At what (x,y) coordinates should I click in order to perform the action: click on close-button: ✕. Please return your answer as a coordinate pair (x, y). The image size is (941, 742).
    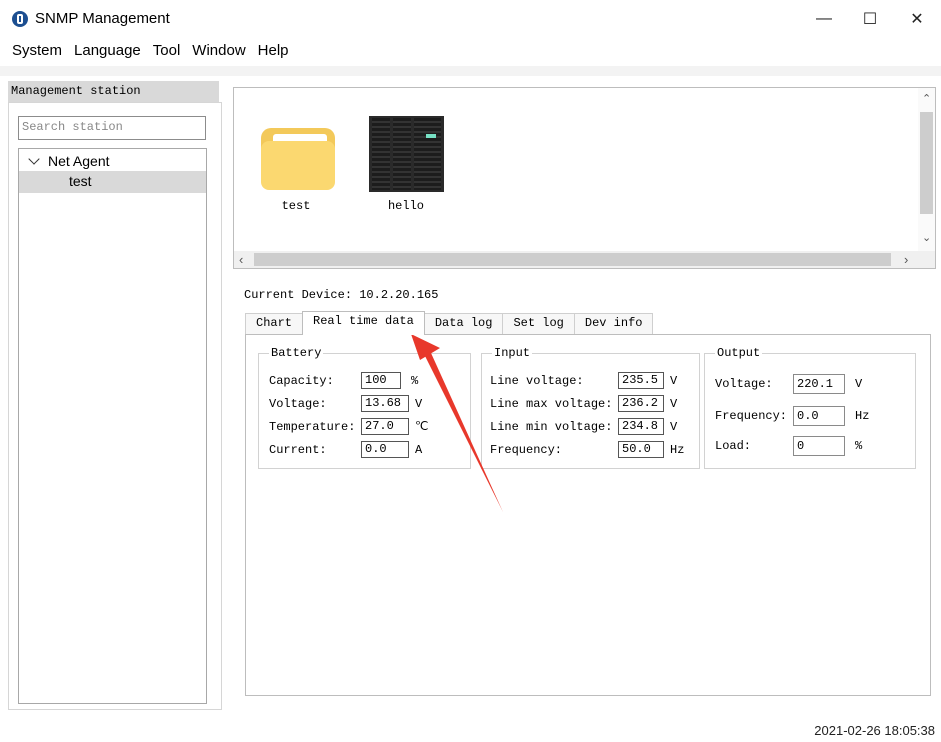
    Looking at the image, I should click on (917, 19).